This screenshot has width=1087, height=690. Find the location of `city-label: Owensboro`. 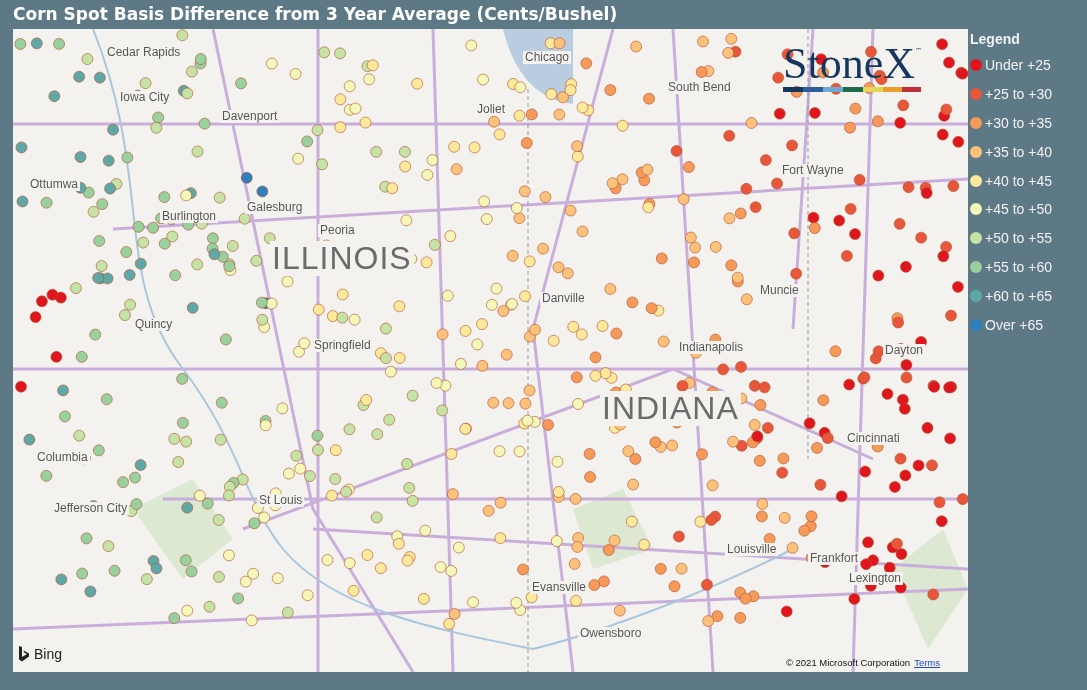

city-label: Owensboro is located at coordinates (611, 634).